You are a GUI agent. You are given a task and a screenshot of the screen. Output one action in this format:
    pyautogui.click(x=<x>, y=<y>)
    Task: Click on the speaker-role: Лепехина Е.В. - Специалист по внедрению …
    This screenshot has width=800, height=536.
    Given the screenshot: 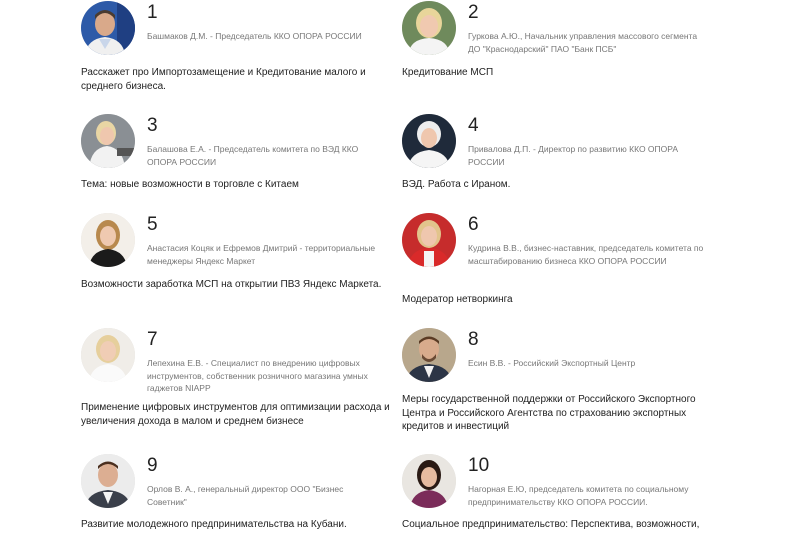 What is the action you would take?
    pyautogui.click(x=257, y=375)
    